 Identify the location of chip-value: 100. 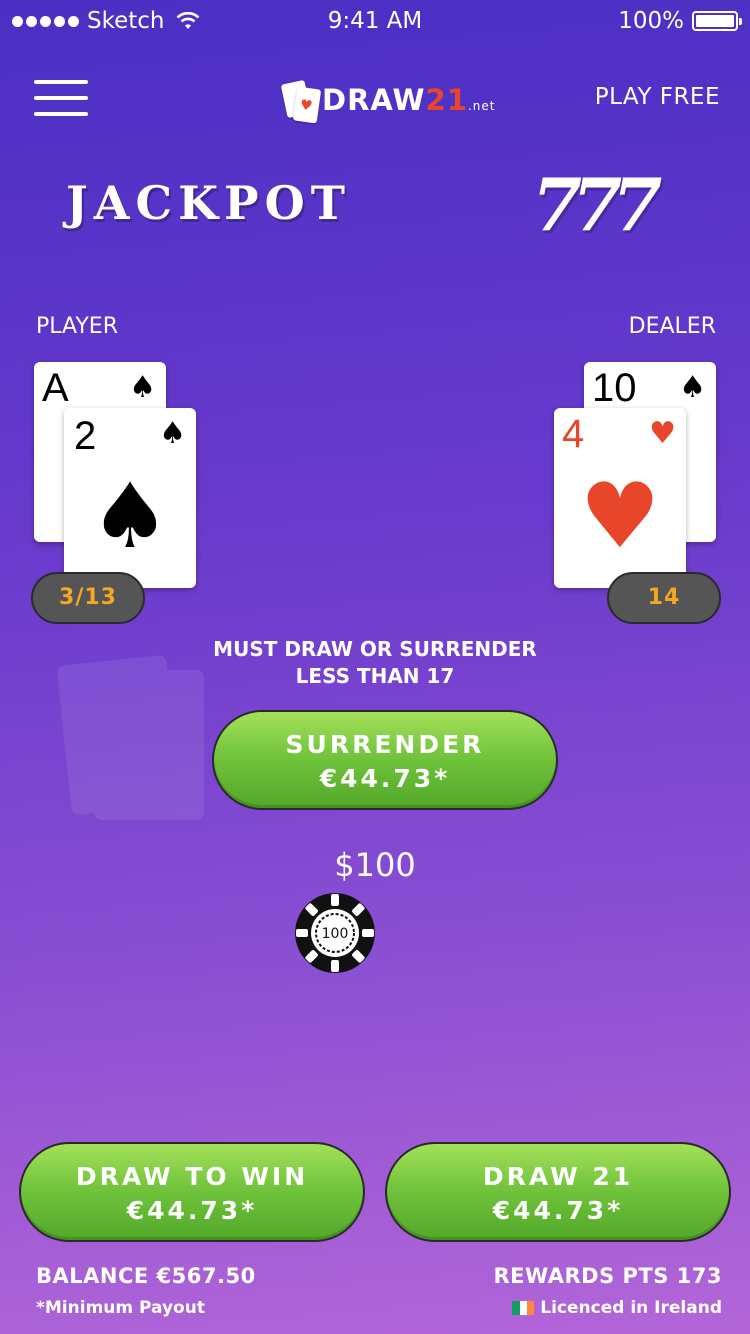
(335, 934).